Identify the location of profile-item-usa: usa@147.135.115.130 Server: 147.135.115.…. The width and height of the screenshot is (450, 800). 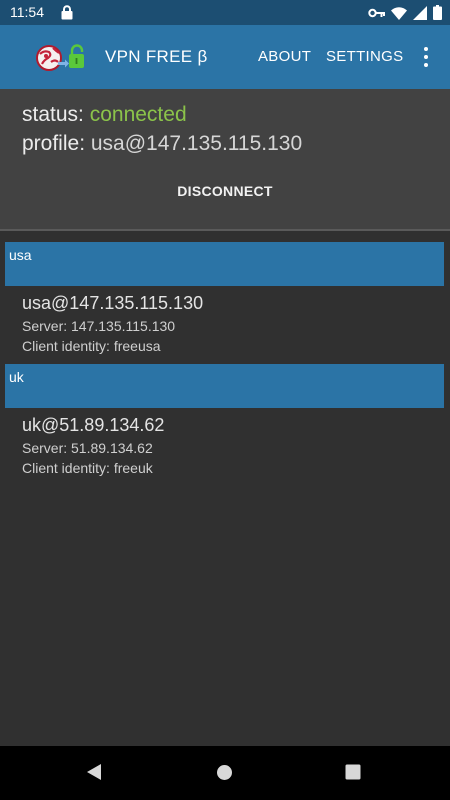
(232, 324).